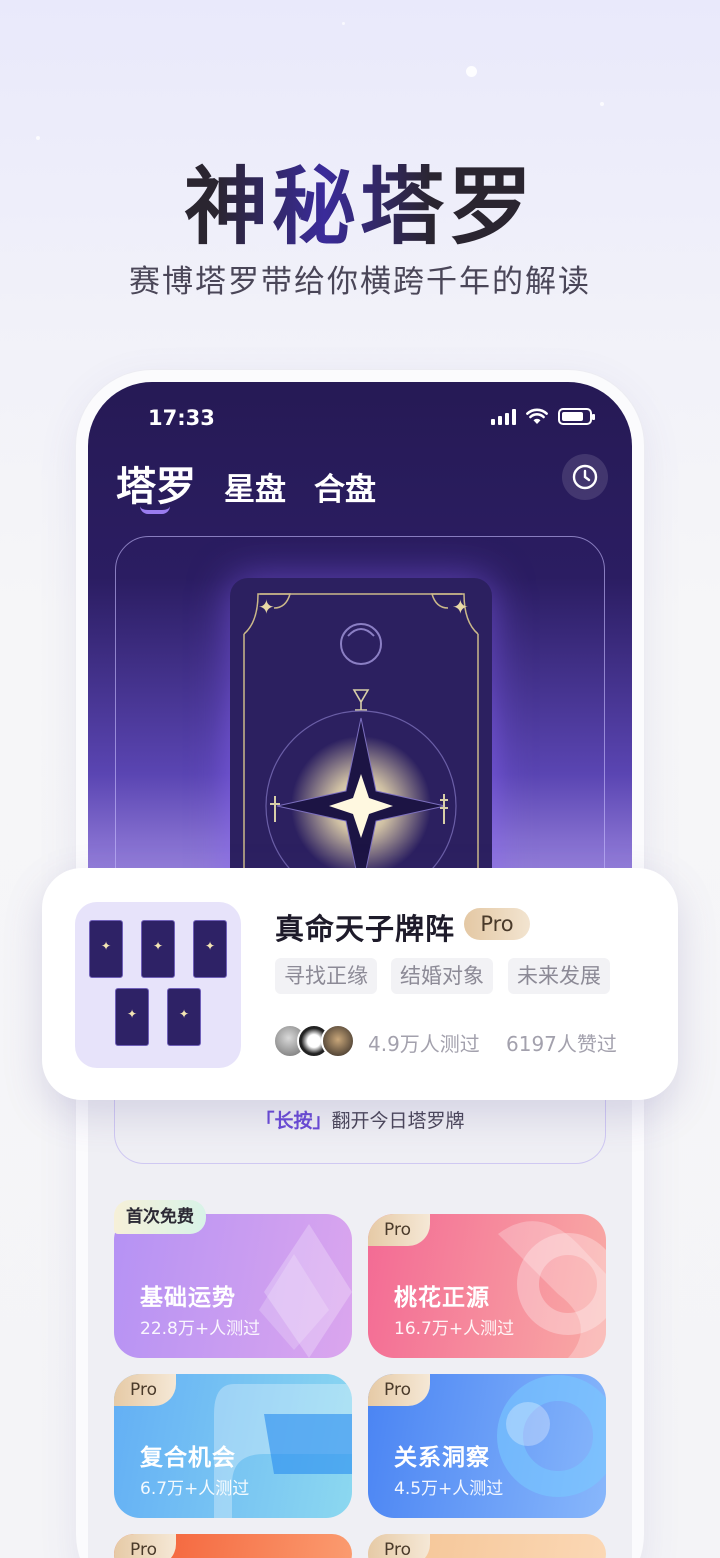 This screenshot has height=1558, width=720. What do you see at coordinates (503, 416) in the screenshot?
I see `signal-icon` at bounding box center [503, 416].